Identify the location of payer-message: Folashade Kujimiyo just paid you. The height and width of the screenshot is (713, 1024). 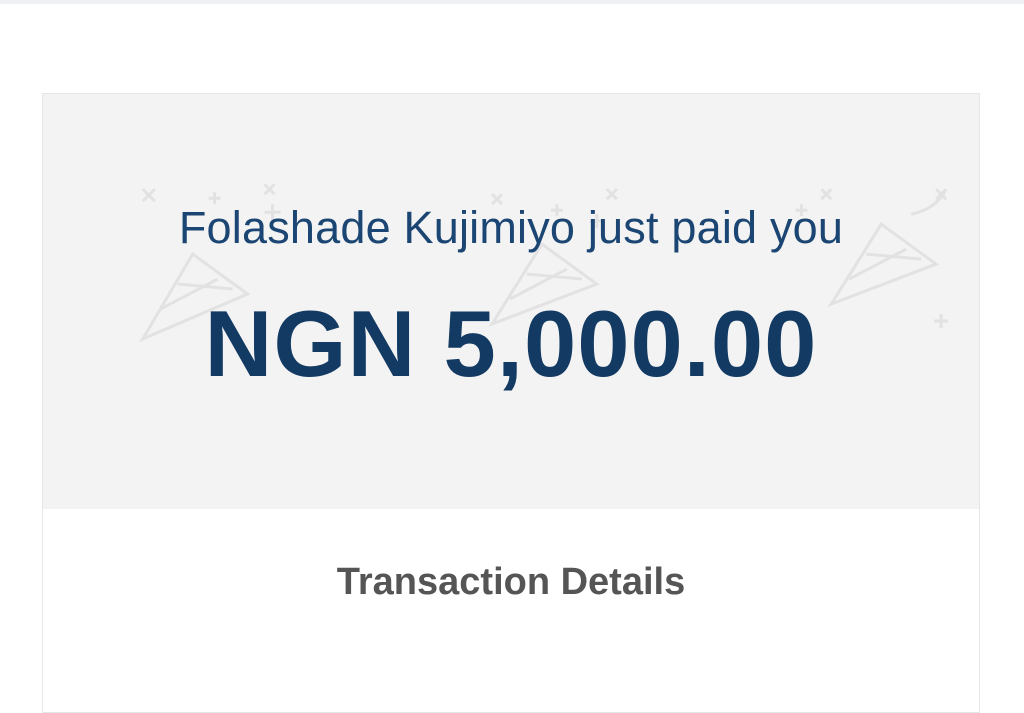
(511, 227).